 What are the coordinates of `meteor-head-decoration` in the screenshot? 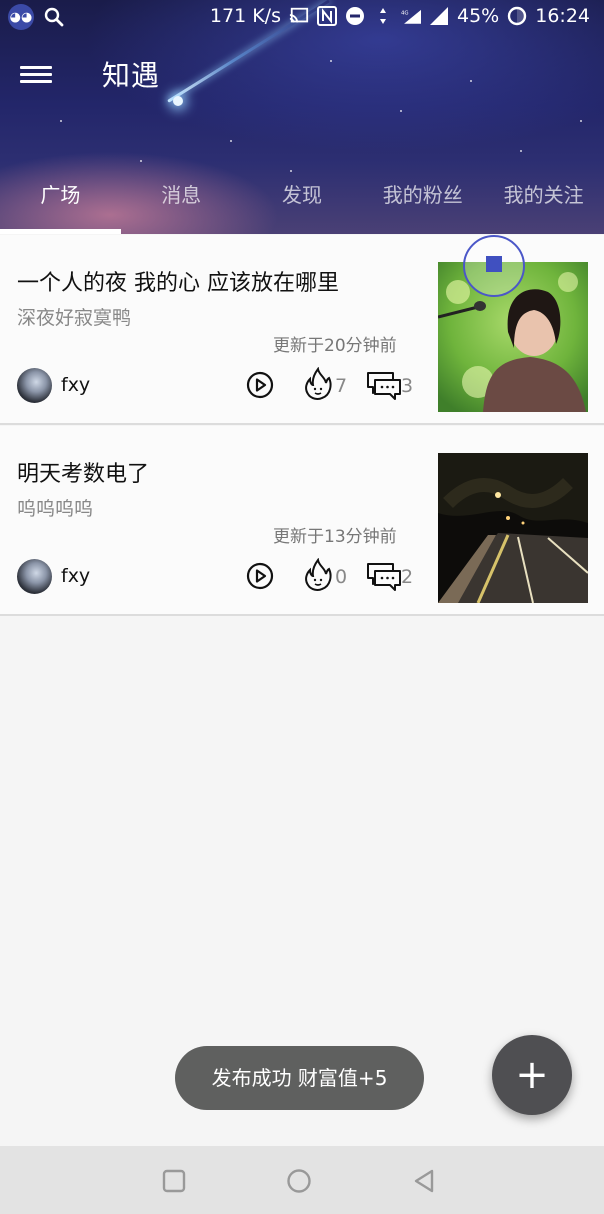 It's located at (178, 101).